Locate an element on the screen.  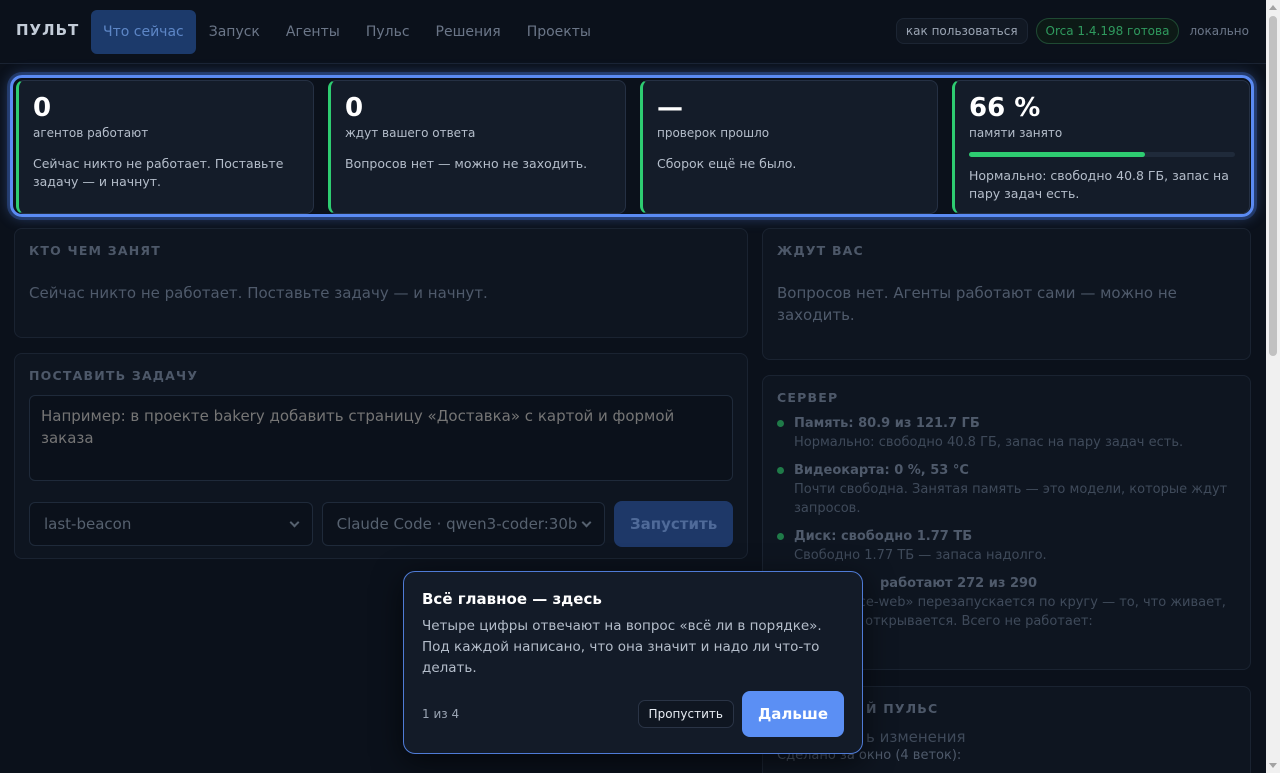
scroll-thumb is located at coordinates (1273, 186).